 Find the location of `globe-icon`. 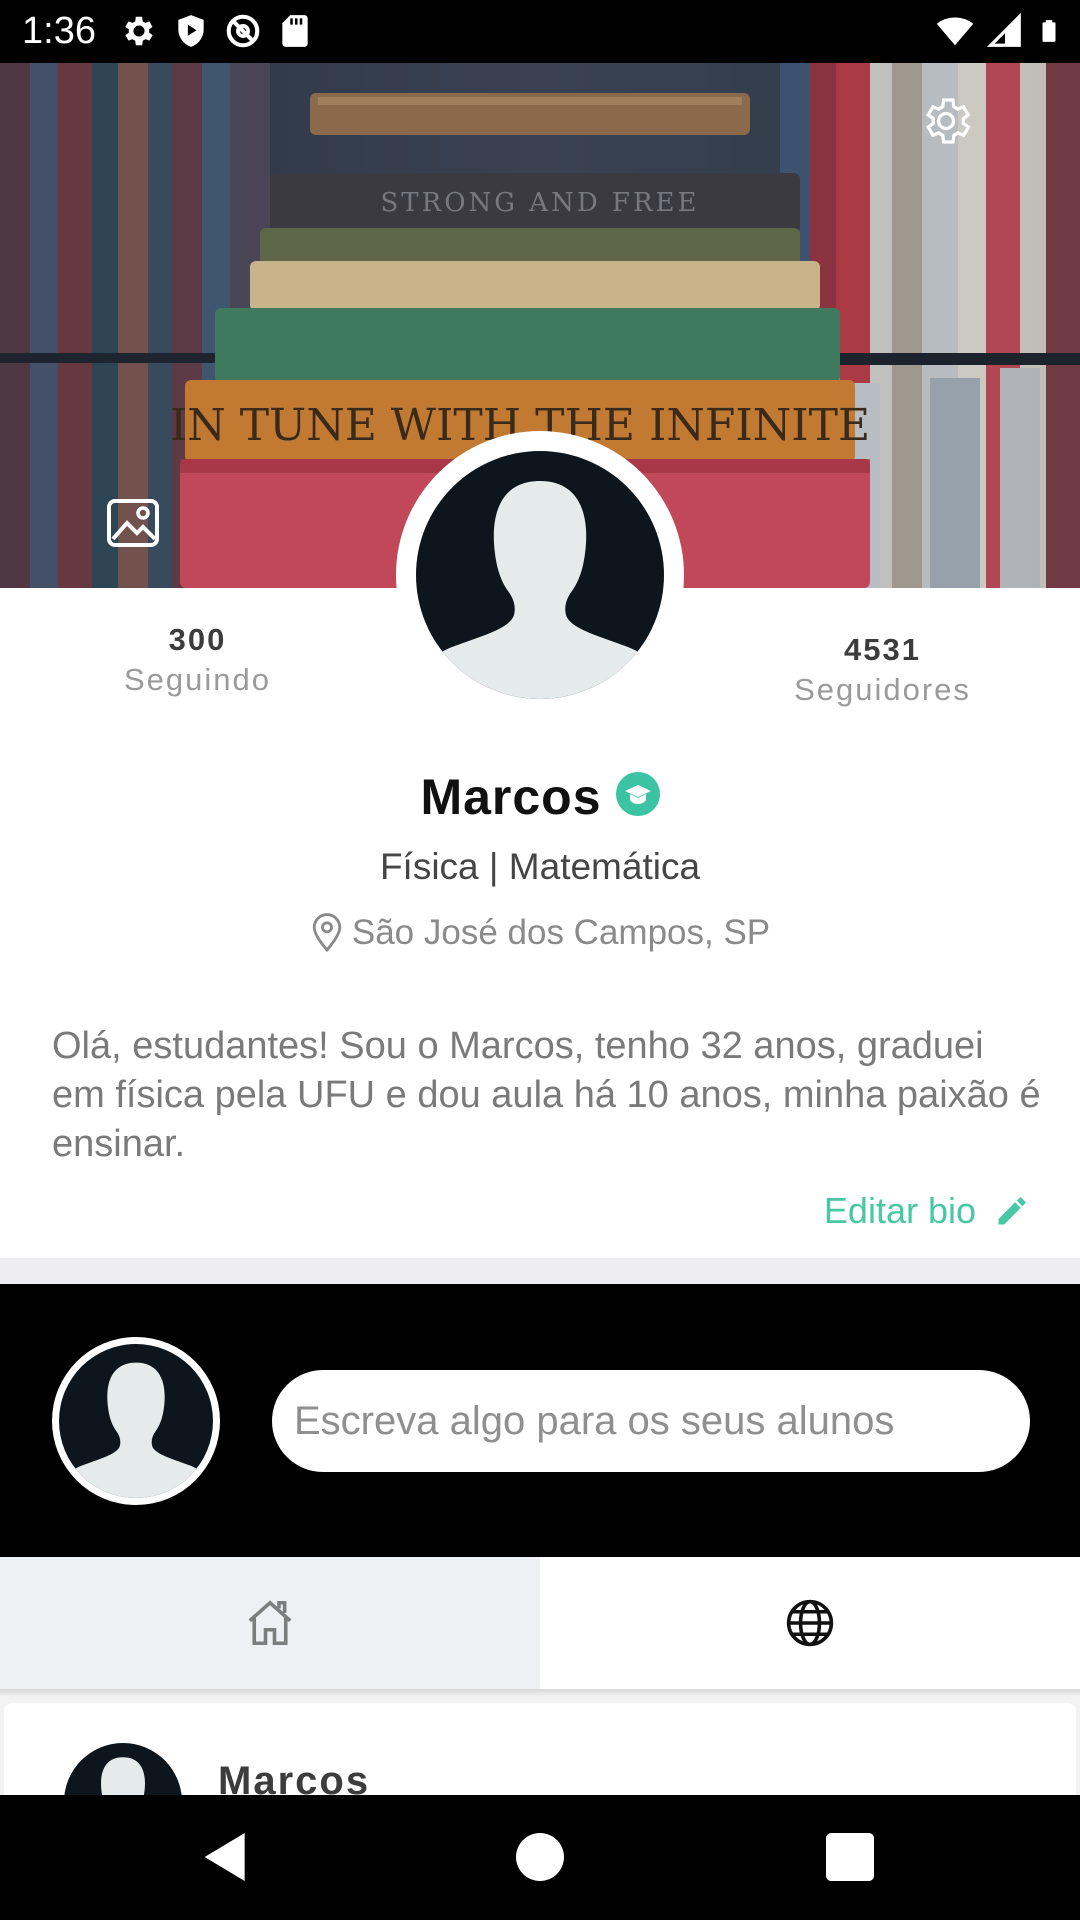

globe-icon is located at coordinates (810, 1623).